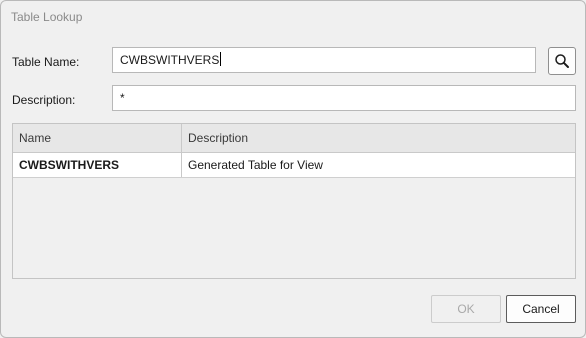 The image size is (586, 338). I want to click on column-header-name: Name, so click(97, 138).